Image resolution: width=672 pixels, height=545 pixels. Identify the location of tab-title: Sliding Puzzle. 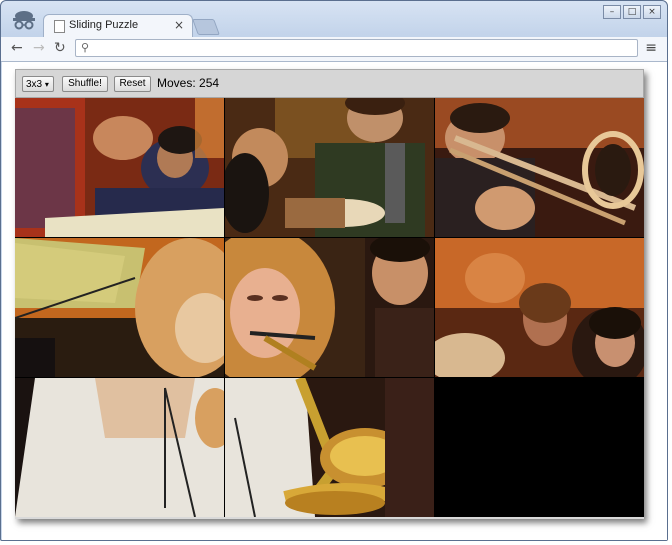
(104, 25).